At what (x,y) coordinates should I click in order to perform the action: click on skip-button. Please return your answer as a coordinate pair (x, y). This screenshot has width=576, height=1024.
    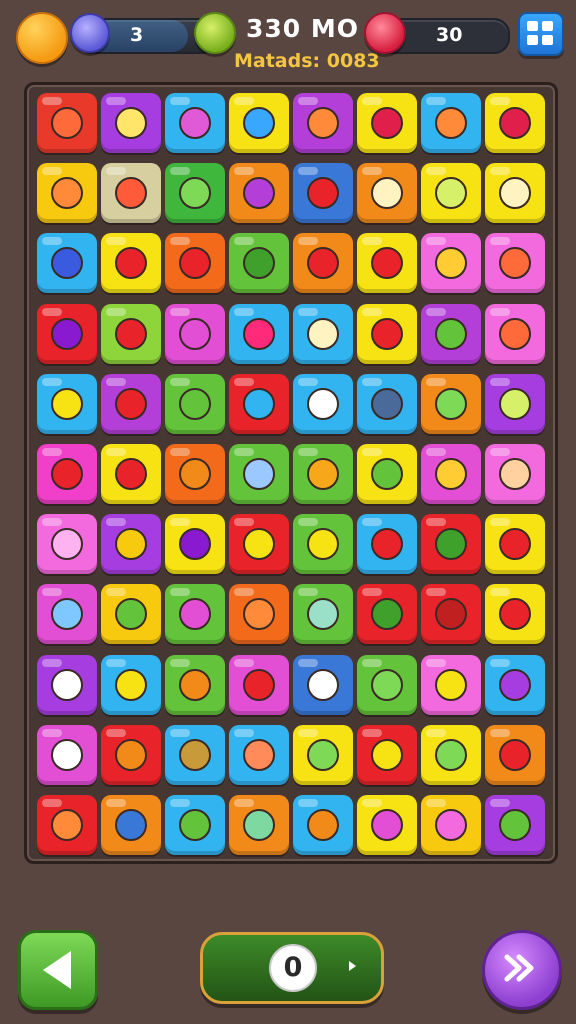
    Looking at the image, I should click on (522, 970).